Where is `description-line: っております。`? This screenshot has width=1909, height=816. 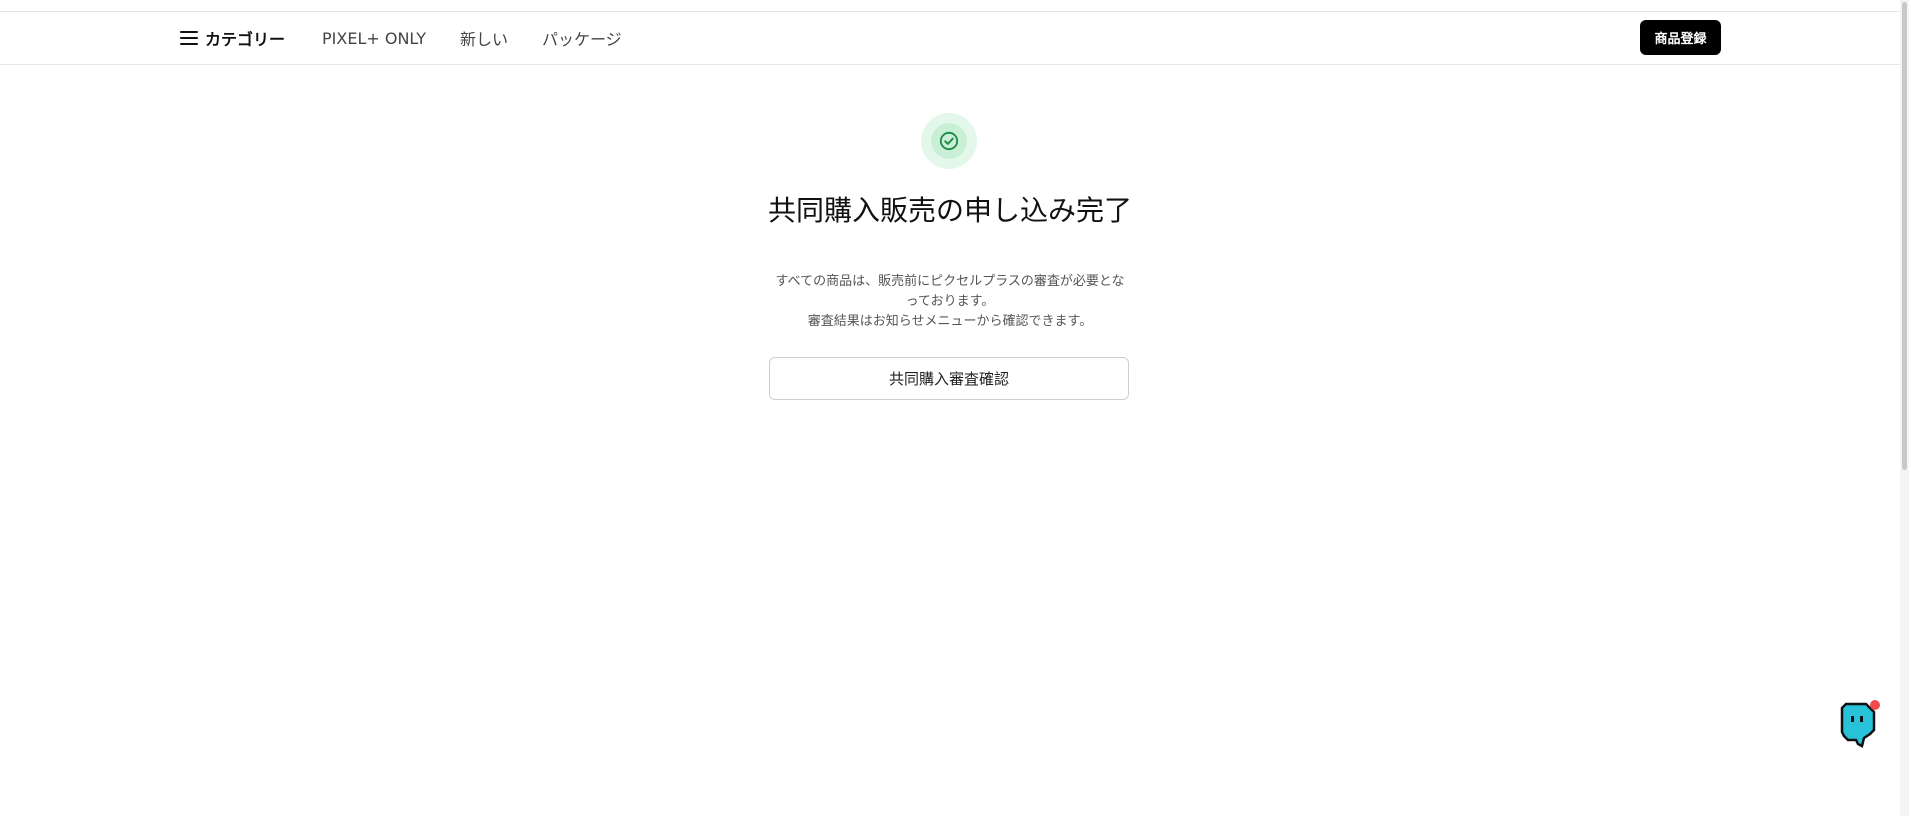
description-line: っております。 is located at coordinates (950, 301).